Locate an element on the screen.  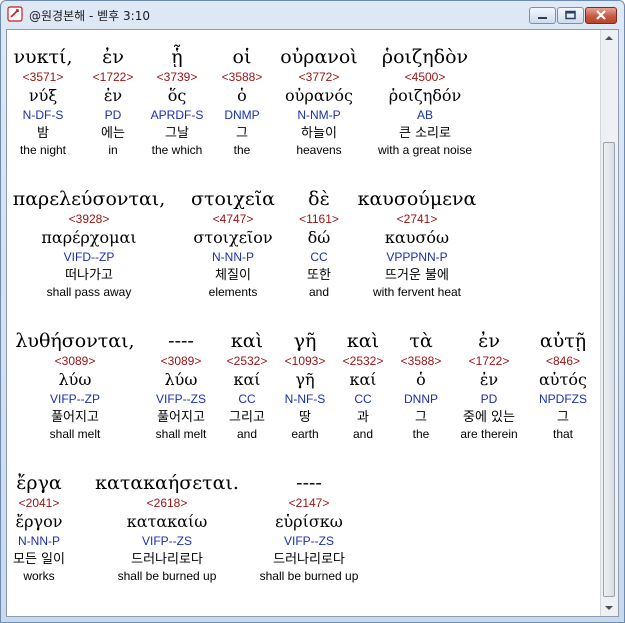
strong-number: <846> is located at coordinates (563, 361).